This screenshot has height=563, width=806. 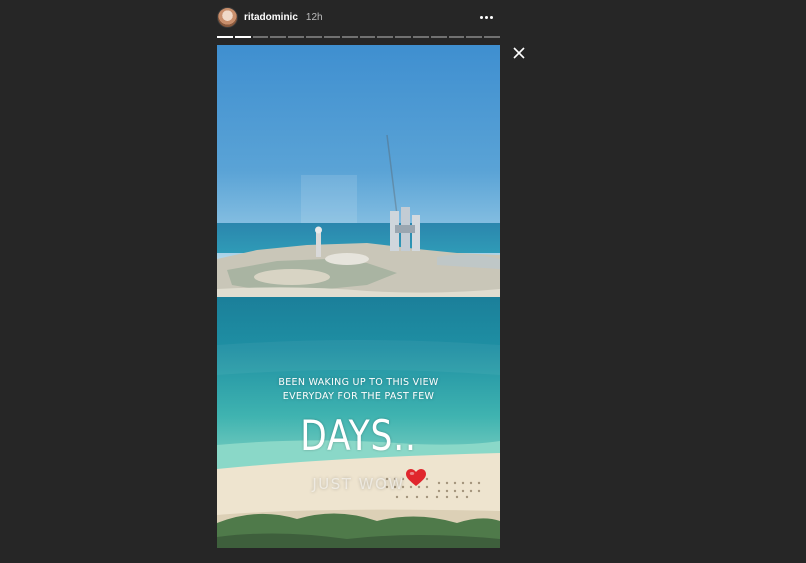 What do you see at coordinates (358, 382) in the screenshot?
I see `caption-line-1: BEEN WAKING UP TO THIS VIEW` at bounding box center [358, 382].